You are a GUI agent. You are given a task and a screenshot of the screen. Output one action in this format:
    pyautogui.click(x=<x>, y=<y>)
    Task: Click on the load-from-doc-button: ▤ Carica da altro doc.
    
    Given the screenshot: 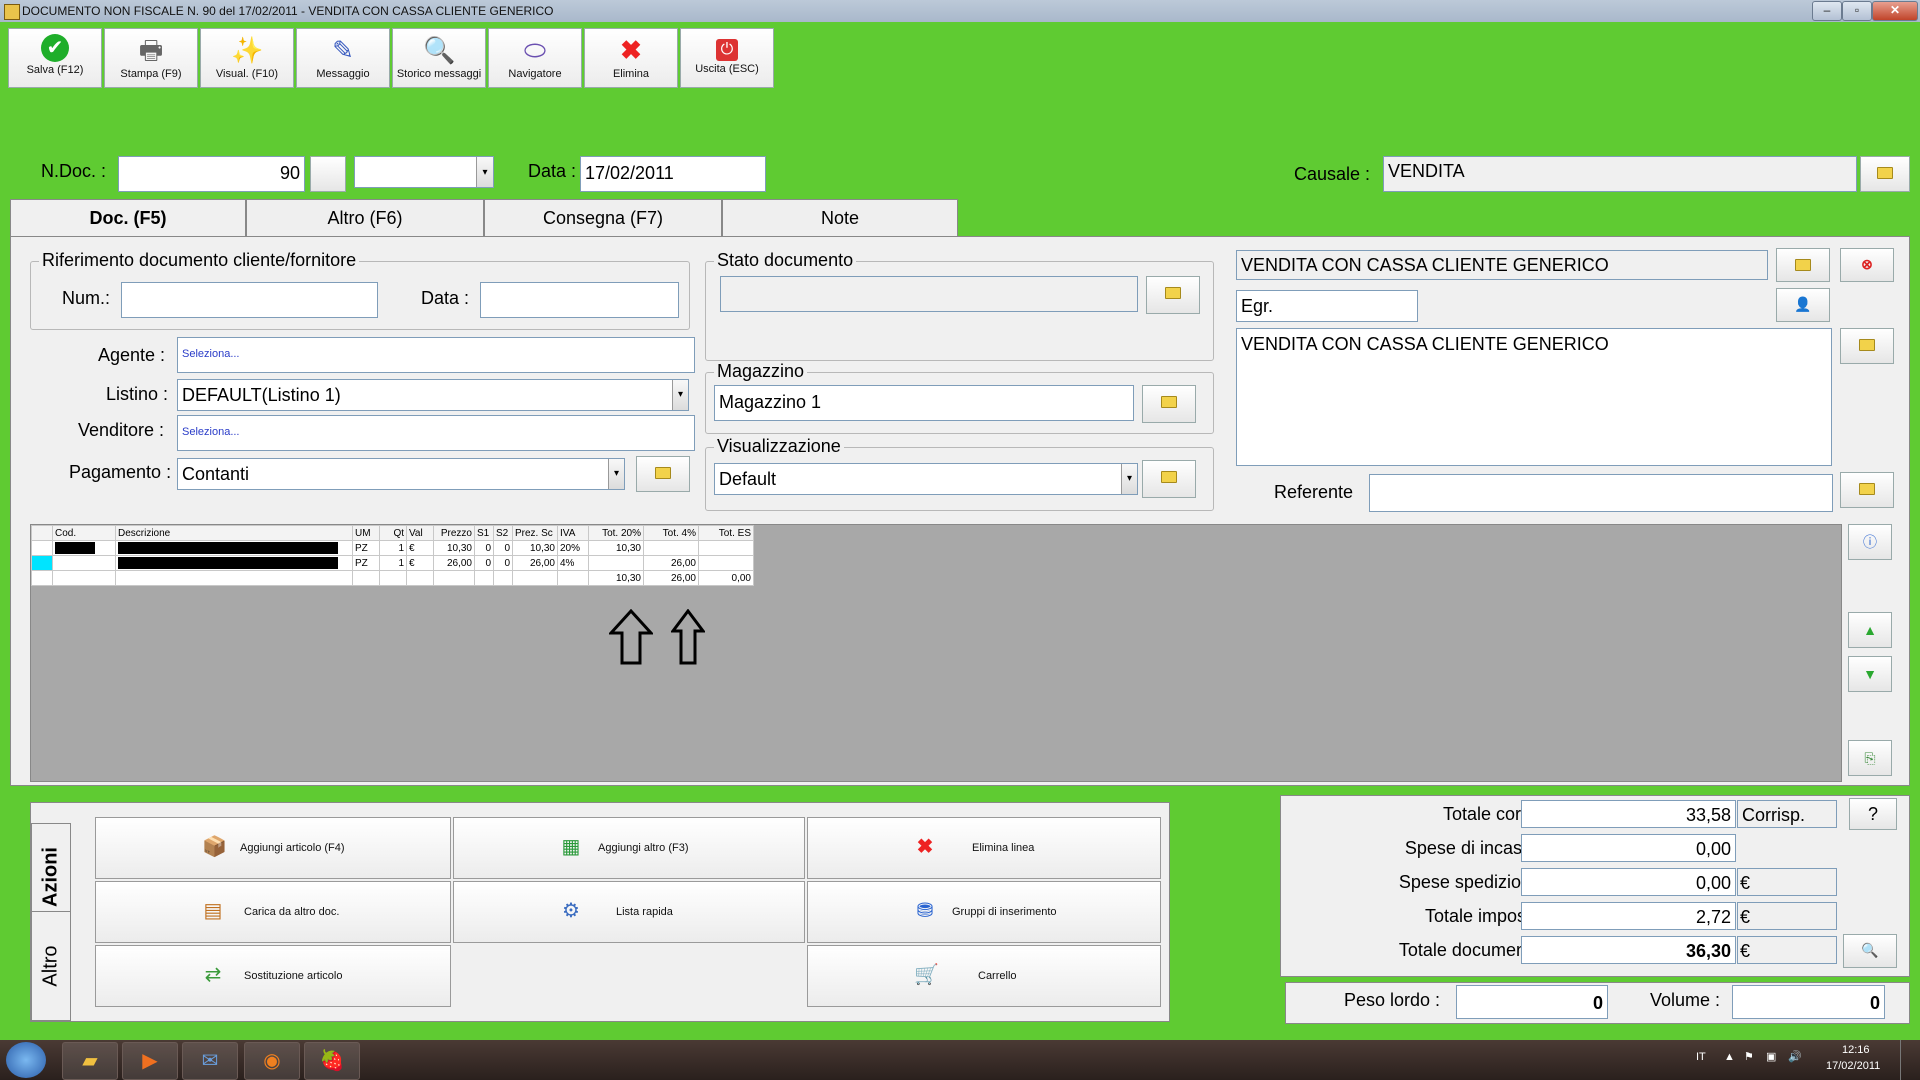 What is the action you would take?
    pyautogui.click(x=273, y=912)
    